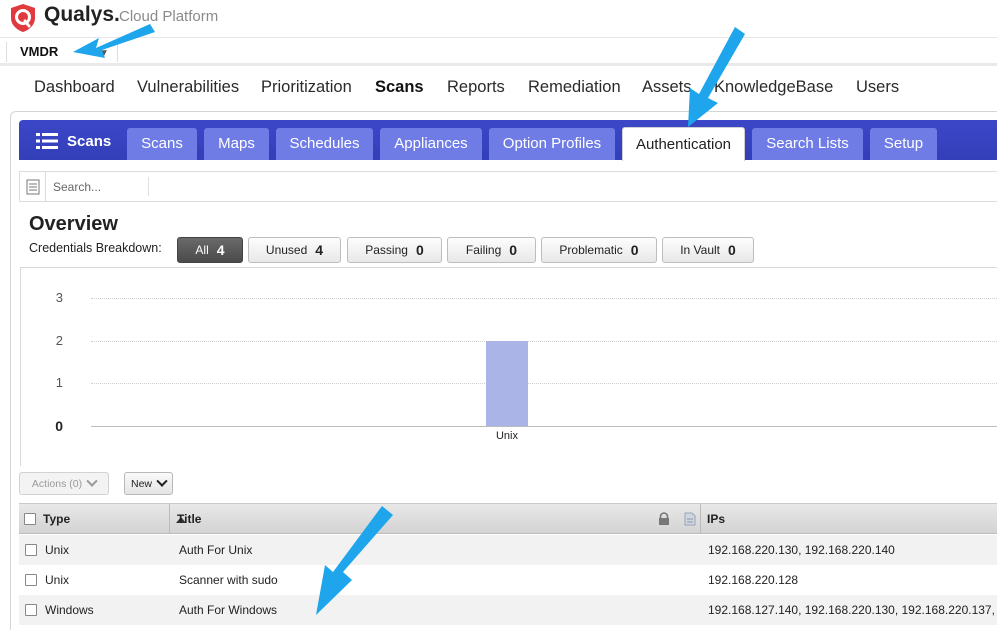 The width and height of the screenshot is (997, 630). What do you see at coordinates (188, 87) in the screenshot?
I see `nav-item-vulnerabilities: Vulnerabilities` at bounding box center [188, 87].